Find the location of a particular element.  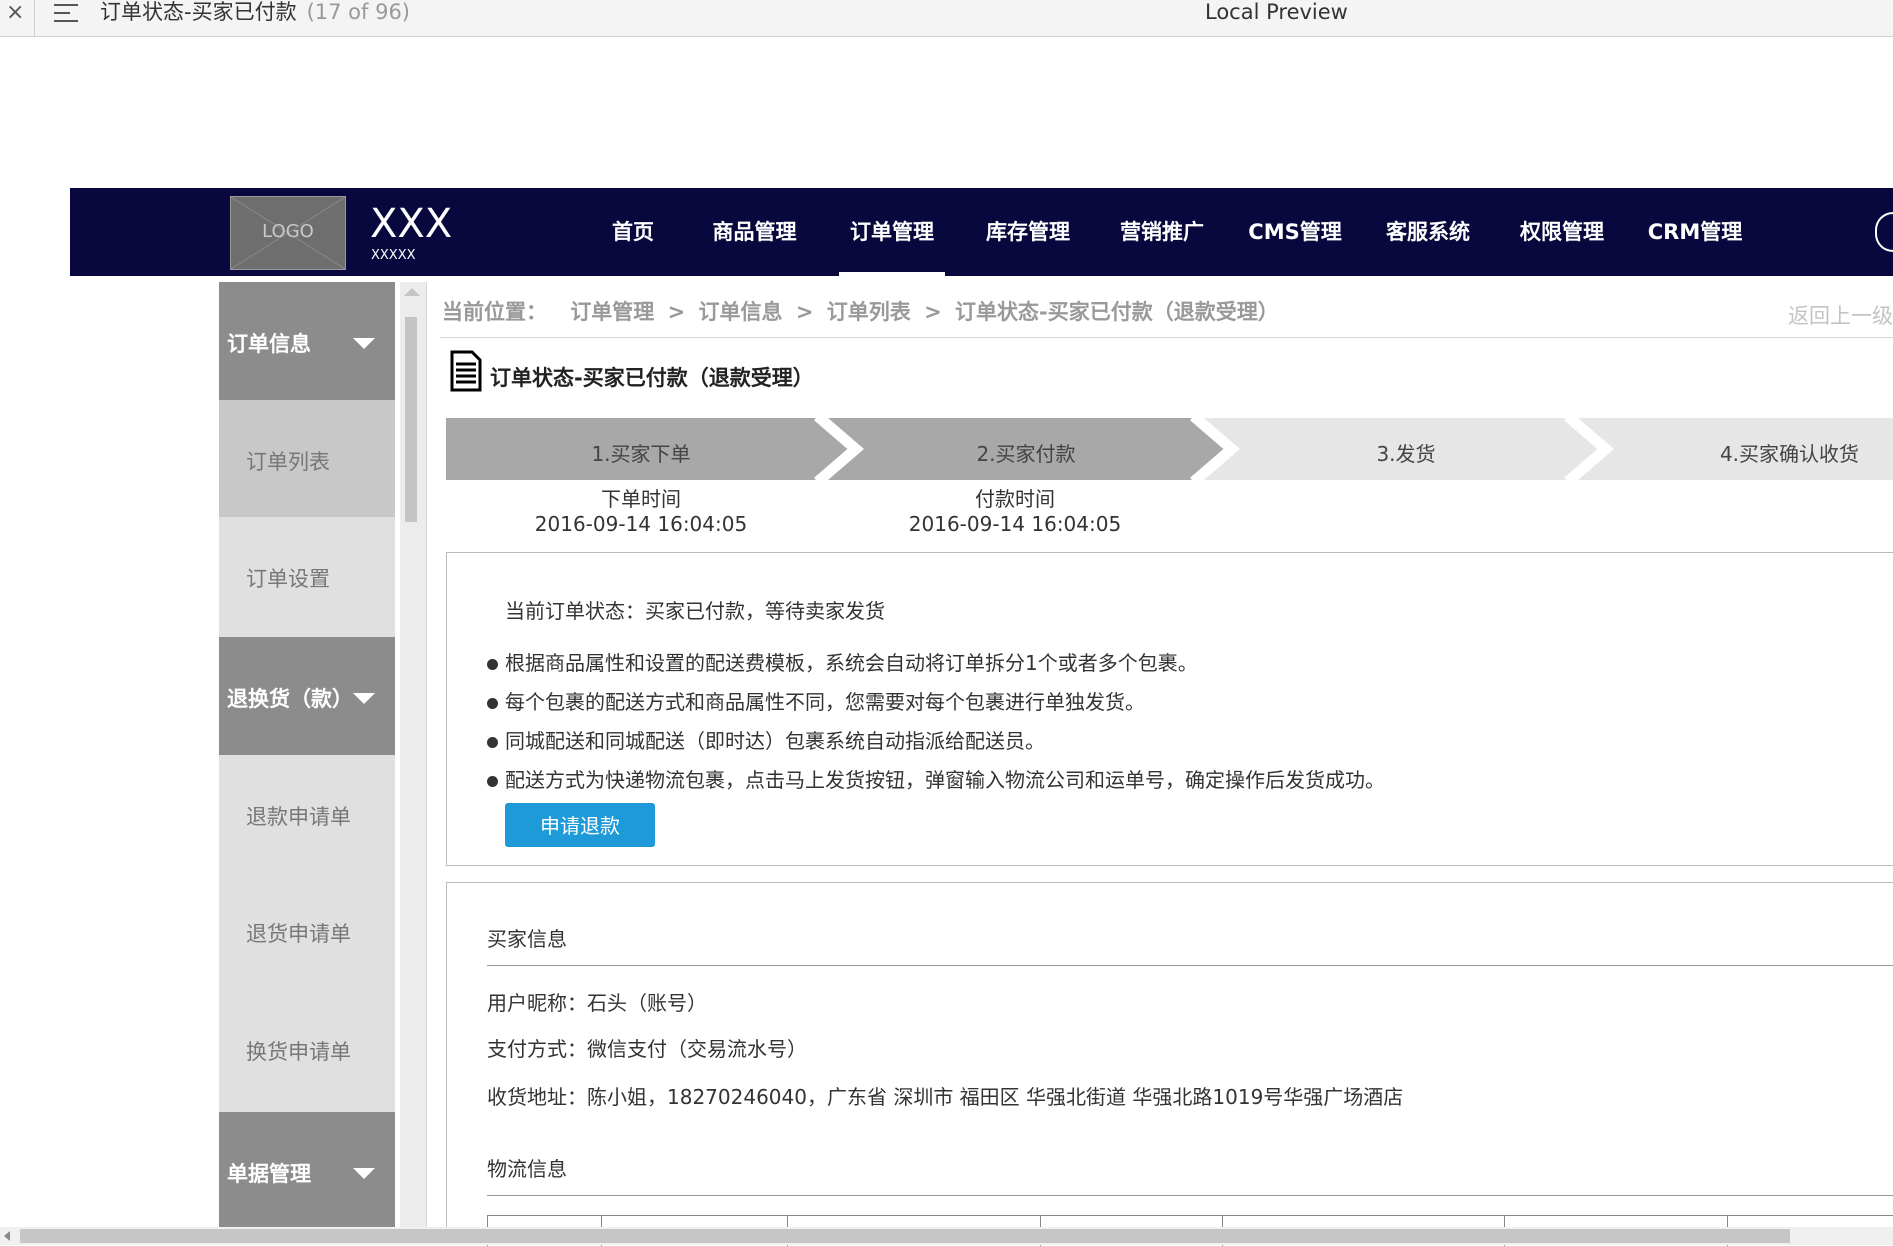

sidebar-item-order-settings: 订单设置 is located at coordinates (307, 575).